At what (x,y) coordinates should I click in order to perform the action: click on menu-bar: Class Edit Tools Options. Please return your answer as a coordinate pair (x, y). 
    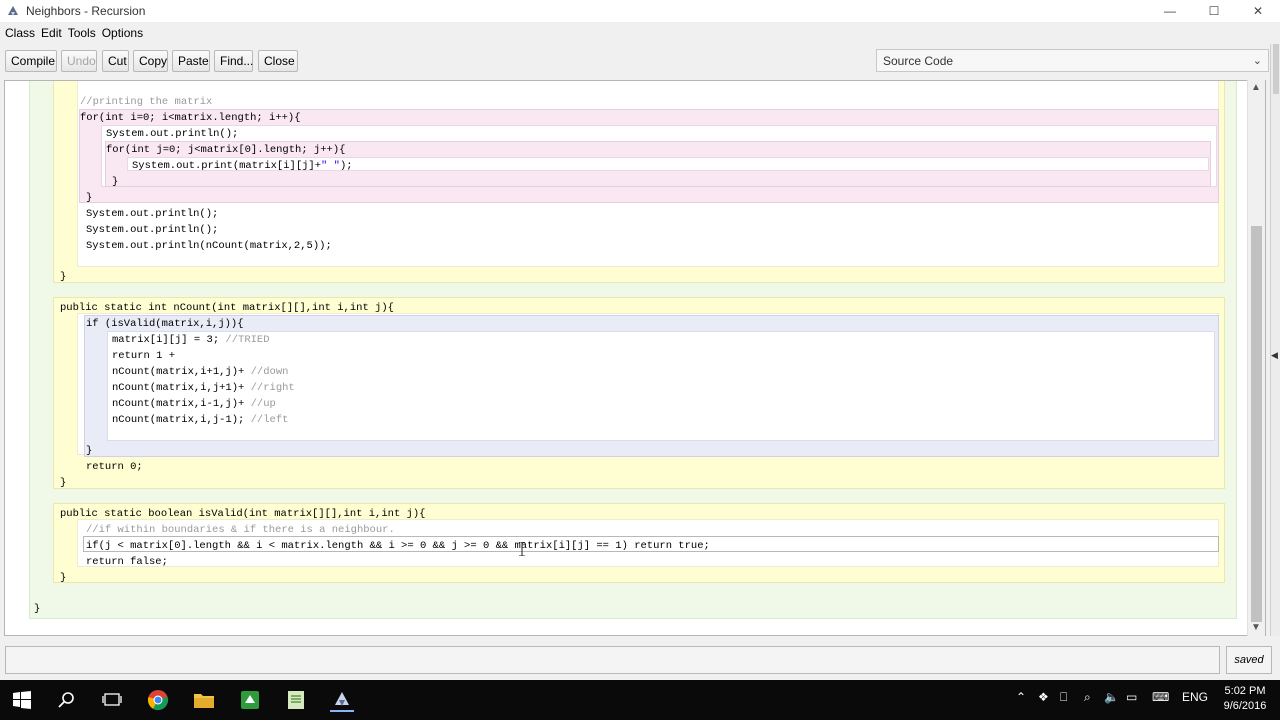
    Looking at the image, I should click on (640, 33).